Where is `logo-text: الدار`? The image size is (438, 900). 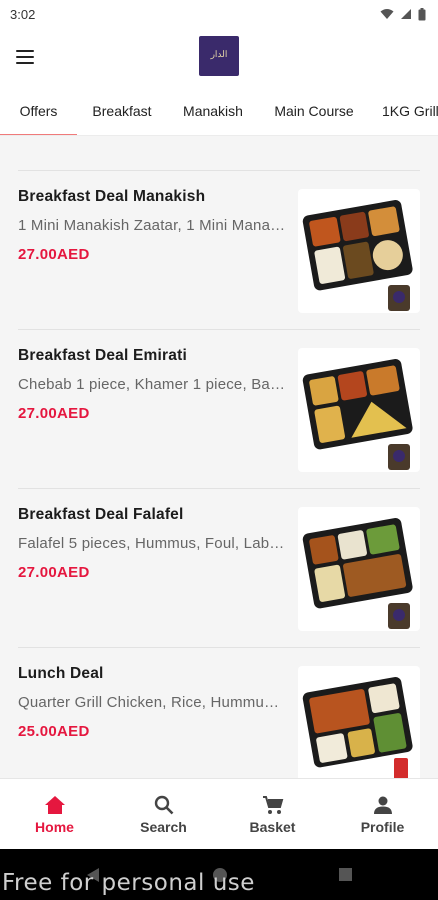 logo-text: الدار is located at coordinates (219, 55).